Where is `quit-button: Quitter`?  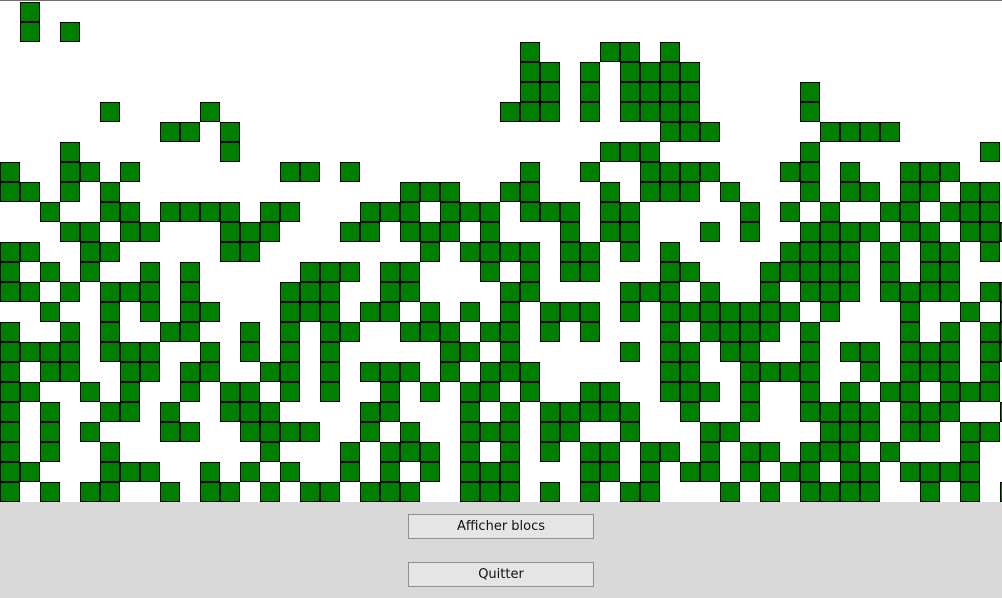
quit-button: Quitter is located at coordinates (501, 574).